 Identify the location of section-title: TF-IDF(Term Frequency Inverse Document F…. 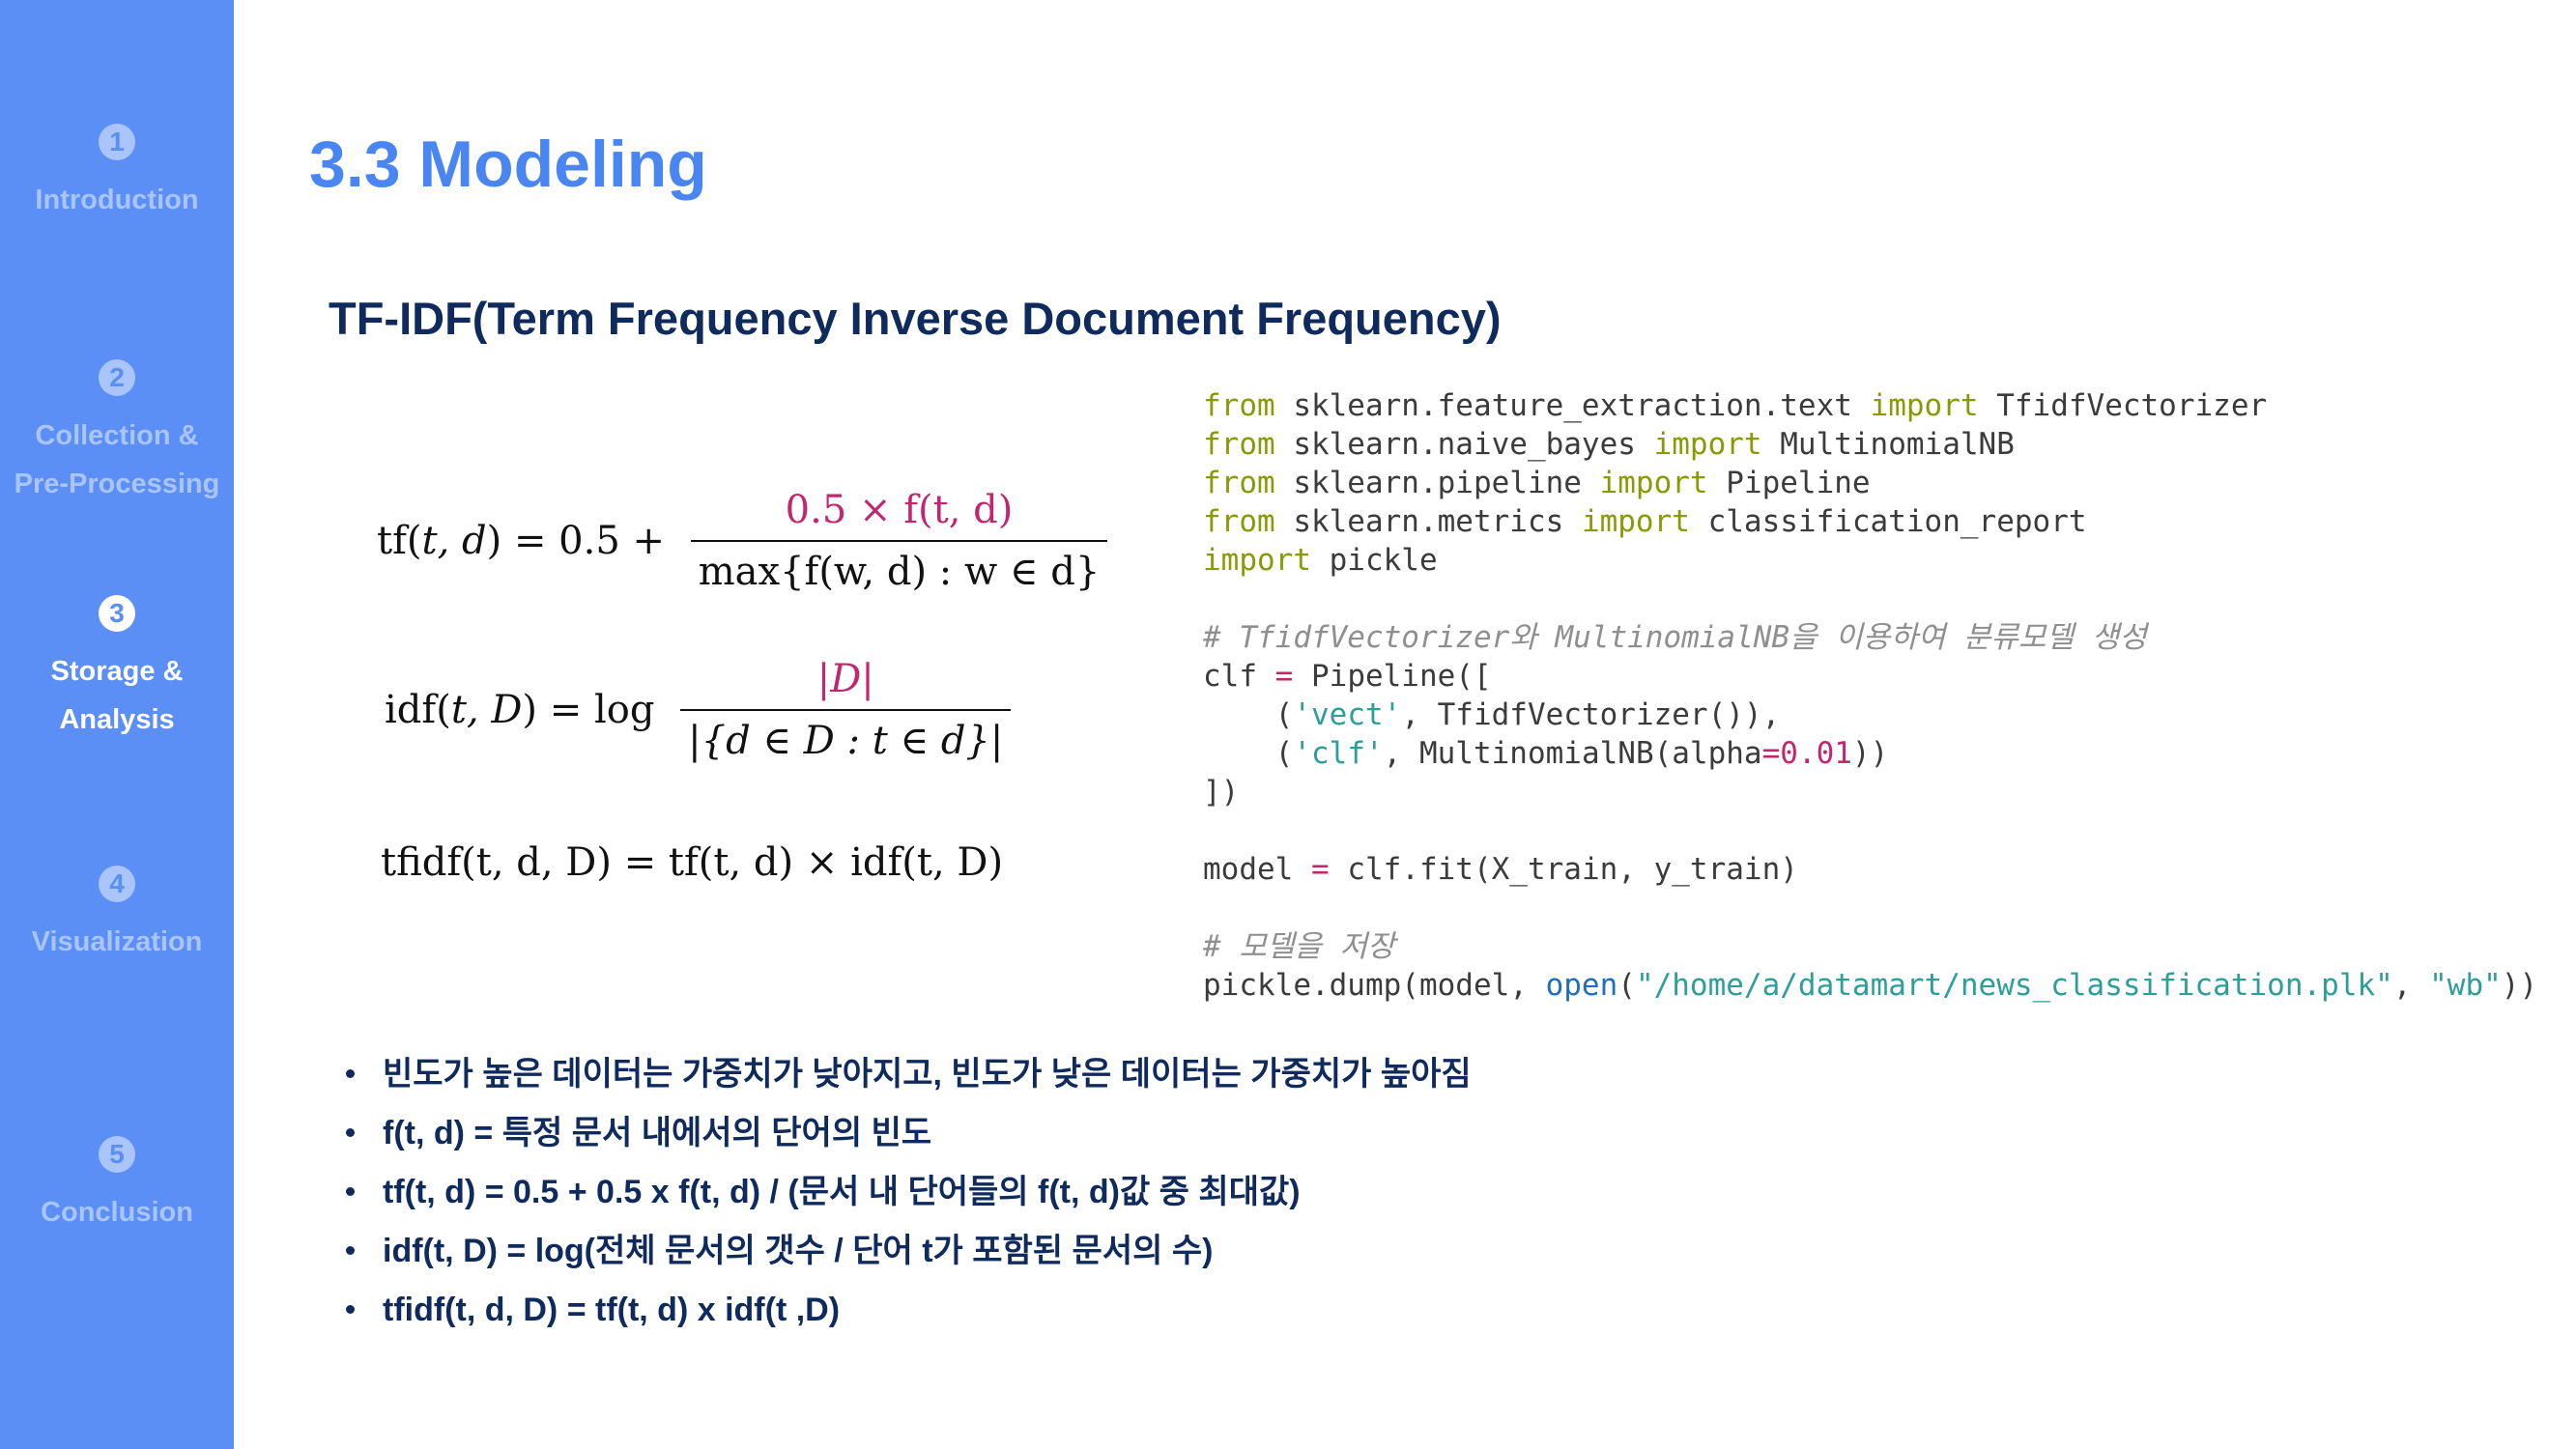
(916, 318).